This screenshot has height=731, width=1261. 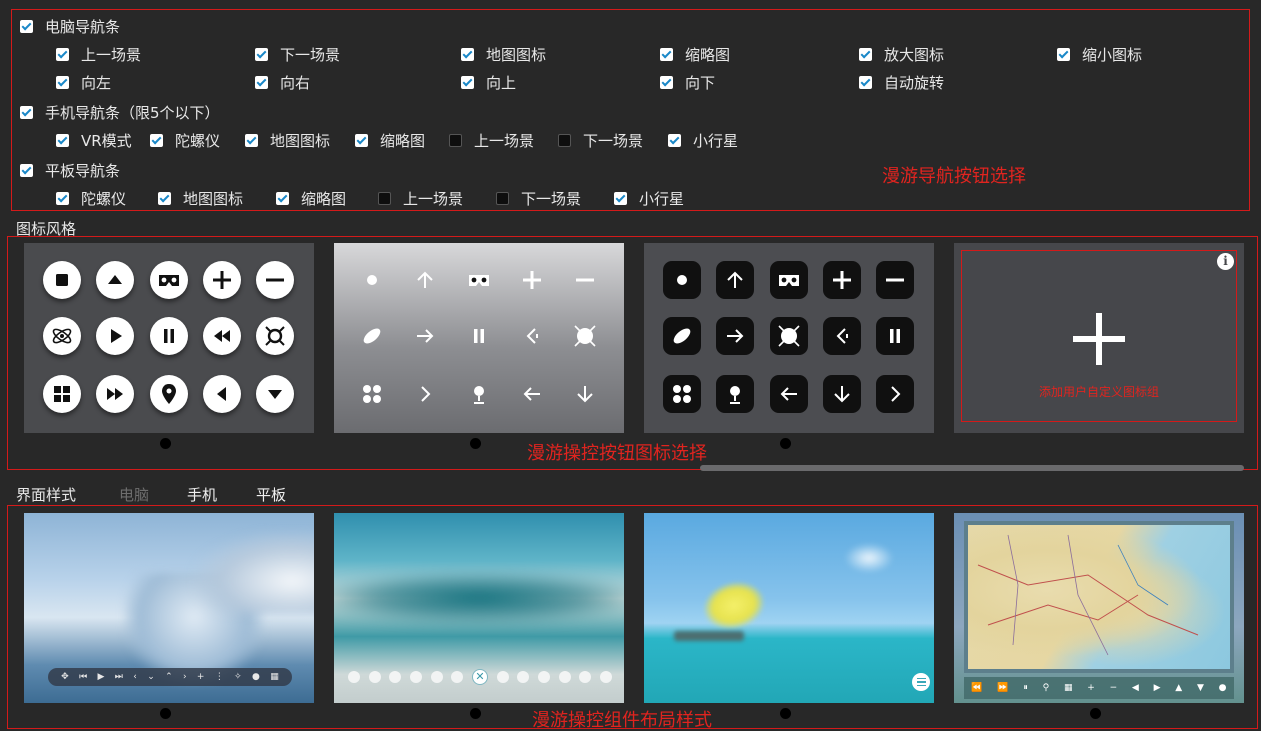 I want to click on satellite-icon, so click(x=372, y=336).